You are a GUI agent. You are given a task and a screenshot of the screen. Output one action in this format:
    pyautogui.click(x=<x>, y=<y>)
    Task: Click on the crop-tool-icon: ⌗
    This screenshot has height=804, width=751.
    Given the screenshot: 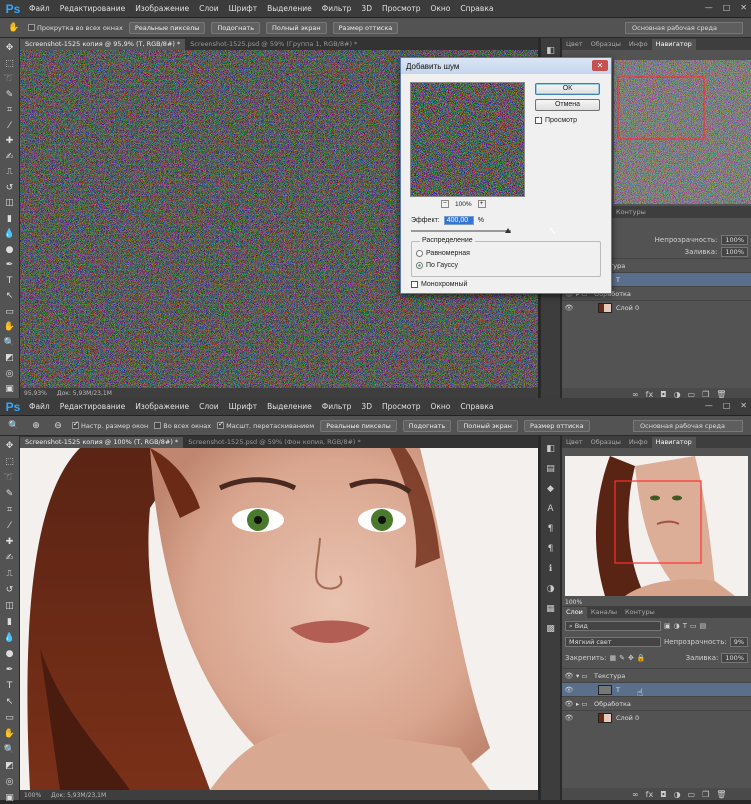 What is the action you would take?
    pyautogui.click(x=10, y=110)
    